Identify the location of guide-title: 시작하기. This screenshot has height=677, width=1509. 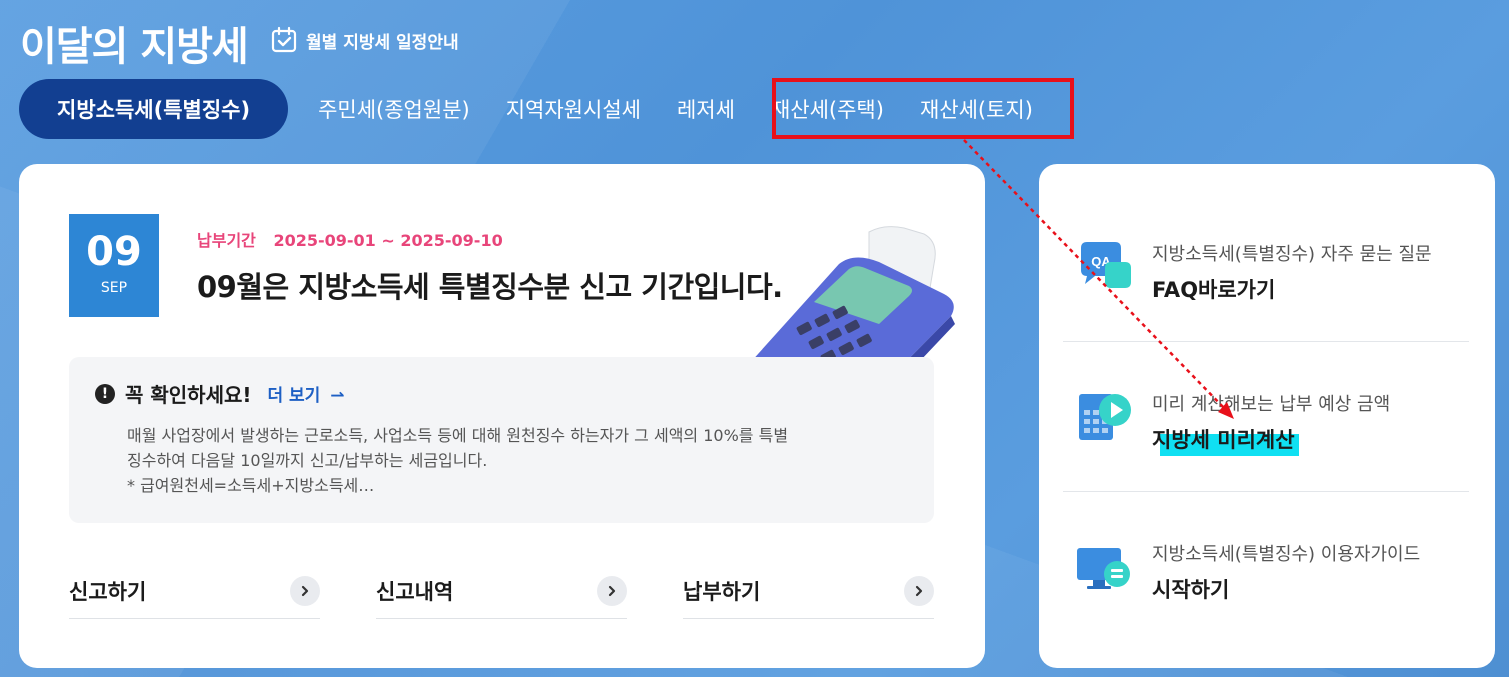
(1191, 590).